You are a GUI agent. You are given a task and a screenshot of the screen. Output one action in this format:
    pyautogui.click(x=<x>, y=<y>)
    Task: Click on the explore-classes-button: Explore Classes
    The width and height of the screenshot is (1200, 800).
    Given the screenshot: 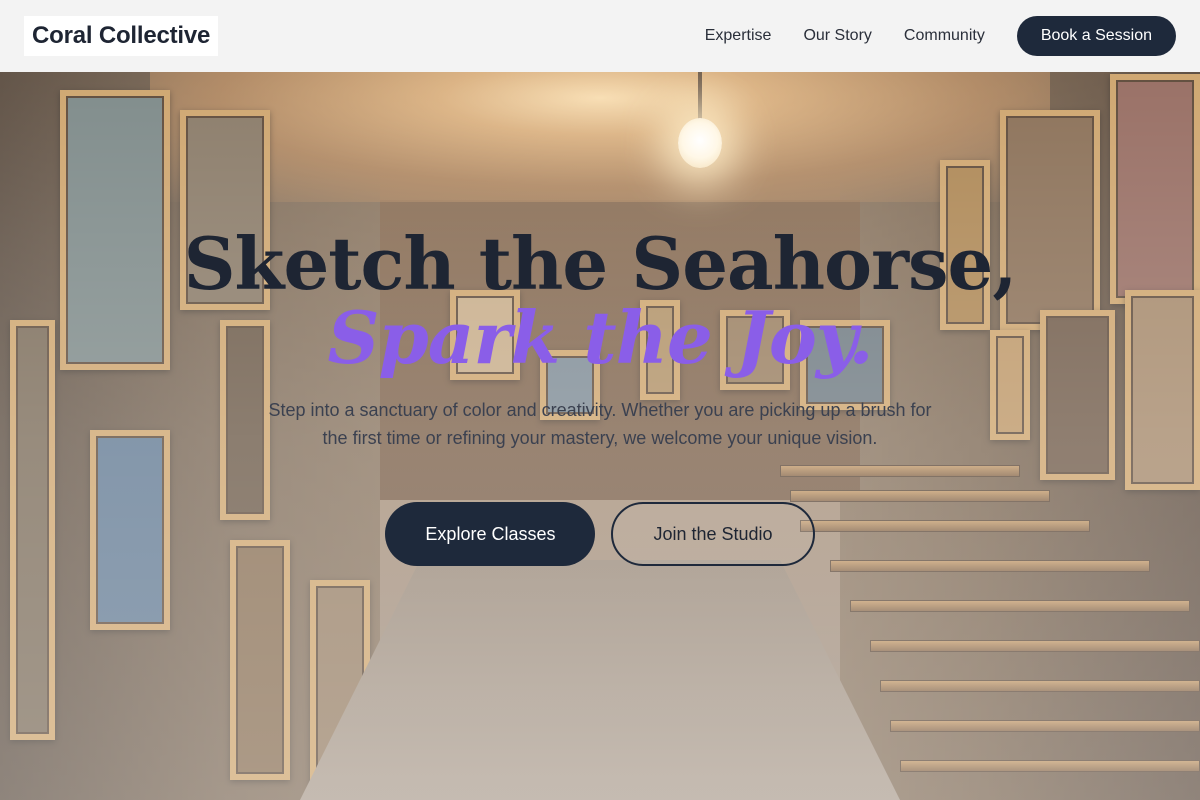 What is the action you would take?
    pyautogui.click(x=490, y=534)
    